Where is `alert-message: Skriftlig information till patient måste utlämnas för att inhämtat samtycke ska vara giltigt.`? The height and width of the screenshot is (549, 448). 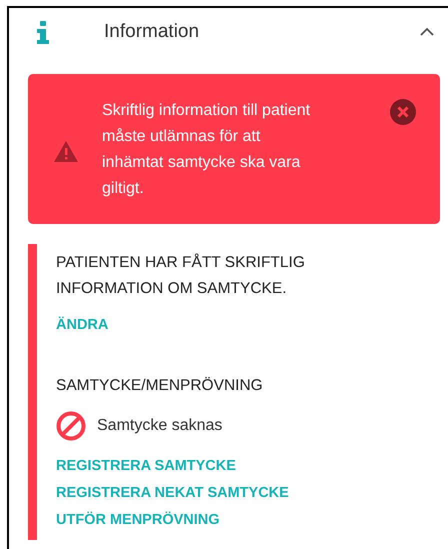 alert-message: Skriftlig information till patient måste utlämnas för att inhämtat samtycke ska vara giltigt. is located at coordinates (207, 150).